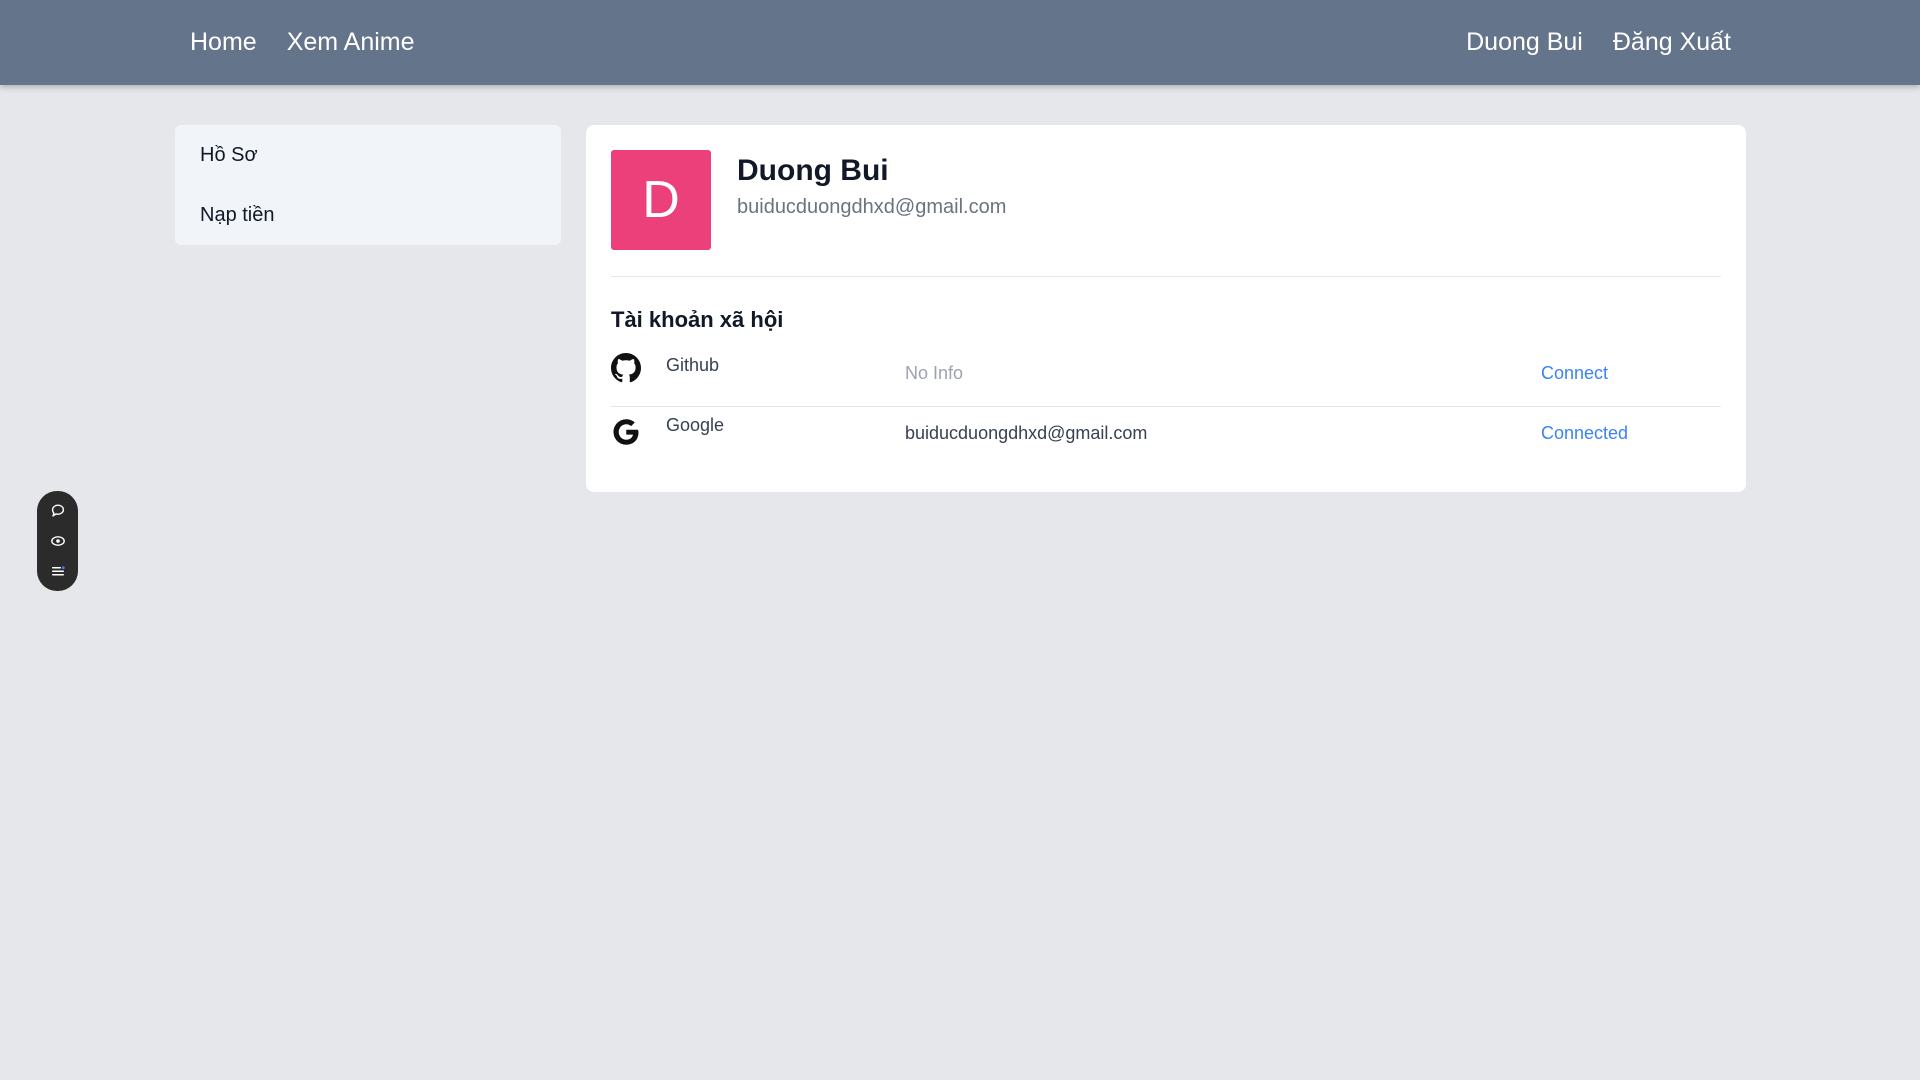  Describe the element at coordinates (58, 511) in the screenshot. I see `chat-bubble-icon` at that location.